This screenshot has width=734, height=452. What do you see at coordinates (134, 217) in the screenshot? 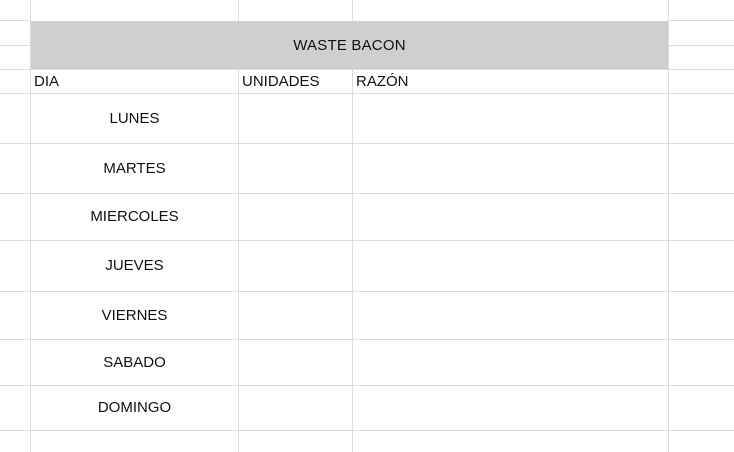
I see `day-cell-miercoles: MIERCOLES` at bounding box center [134, 217].